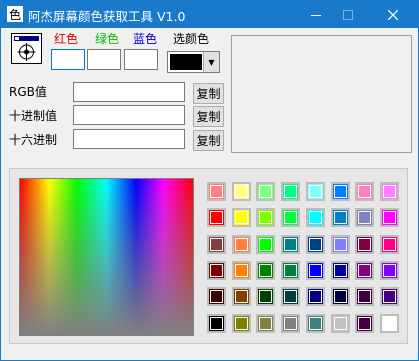 The height and width of the screenshot is (361, 419). I want to click on red-label: 红色, so click(66, 39).